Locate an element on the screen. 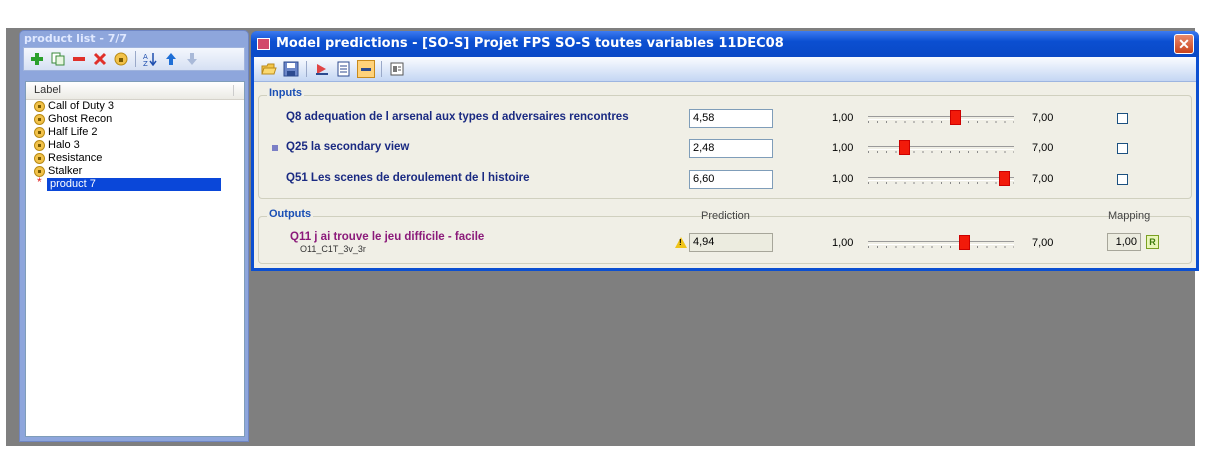 The width and height of the screenshot is (1206, 460). product-list-item-label: Halo 3 is located at coordinates (64, 145).